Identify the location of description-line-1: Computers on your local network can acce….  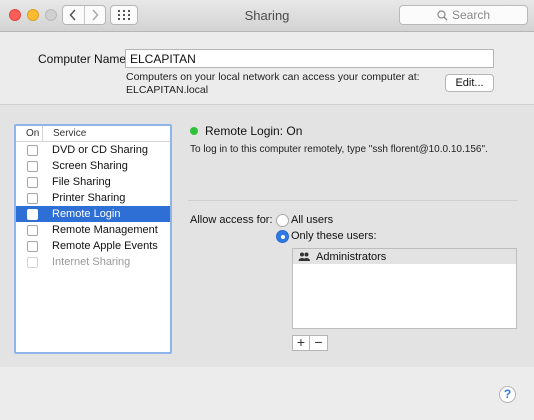
(273, 77).